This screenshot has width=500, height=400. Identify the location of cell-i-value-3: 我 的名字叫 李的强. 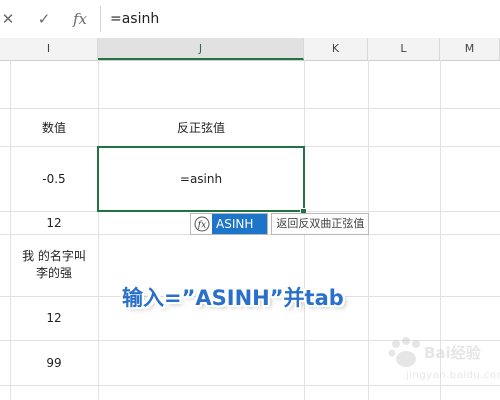
(54, 265).